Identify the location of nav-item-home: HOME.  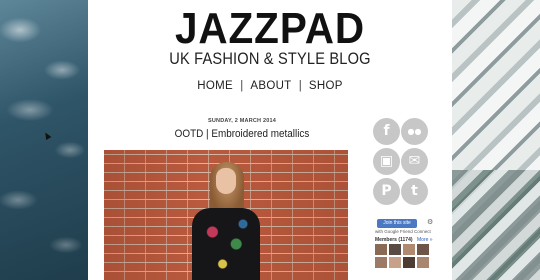
(215, 86).